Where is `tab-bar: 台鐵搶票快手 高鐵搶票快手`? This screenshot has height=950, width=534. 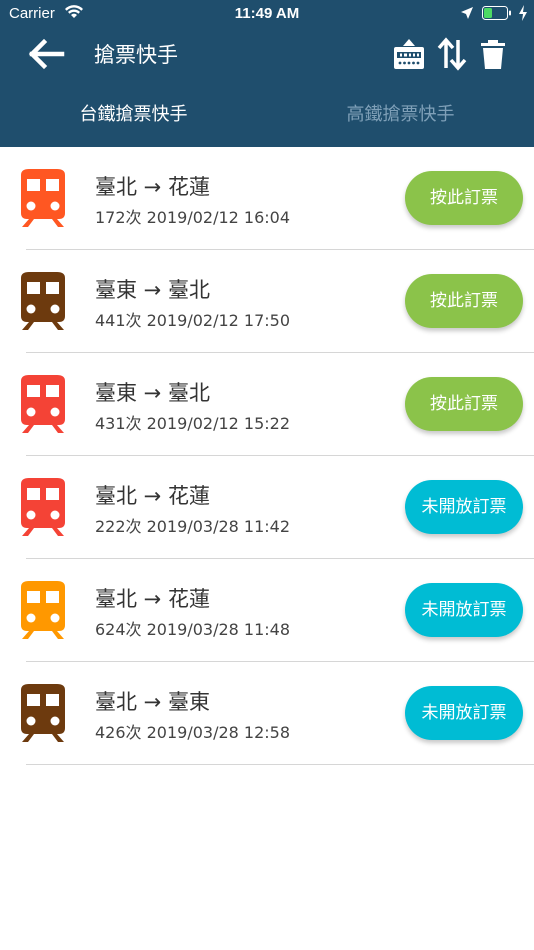
tab-bar: 台鐵搶票快手 高鐵搶票快手 is located at coordinates (267, 115).